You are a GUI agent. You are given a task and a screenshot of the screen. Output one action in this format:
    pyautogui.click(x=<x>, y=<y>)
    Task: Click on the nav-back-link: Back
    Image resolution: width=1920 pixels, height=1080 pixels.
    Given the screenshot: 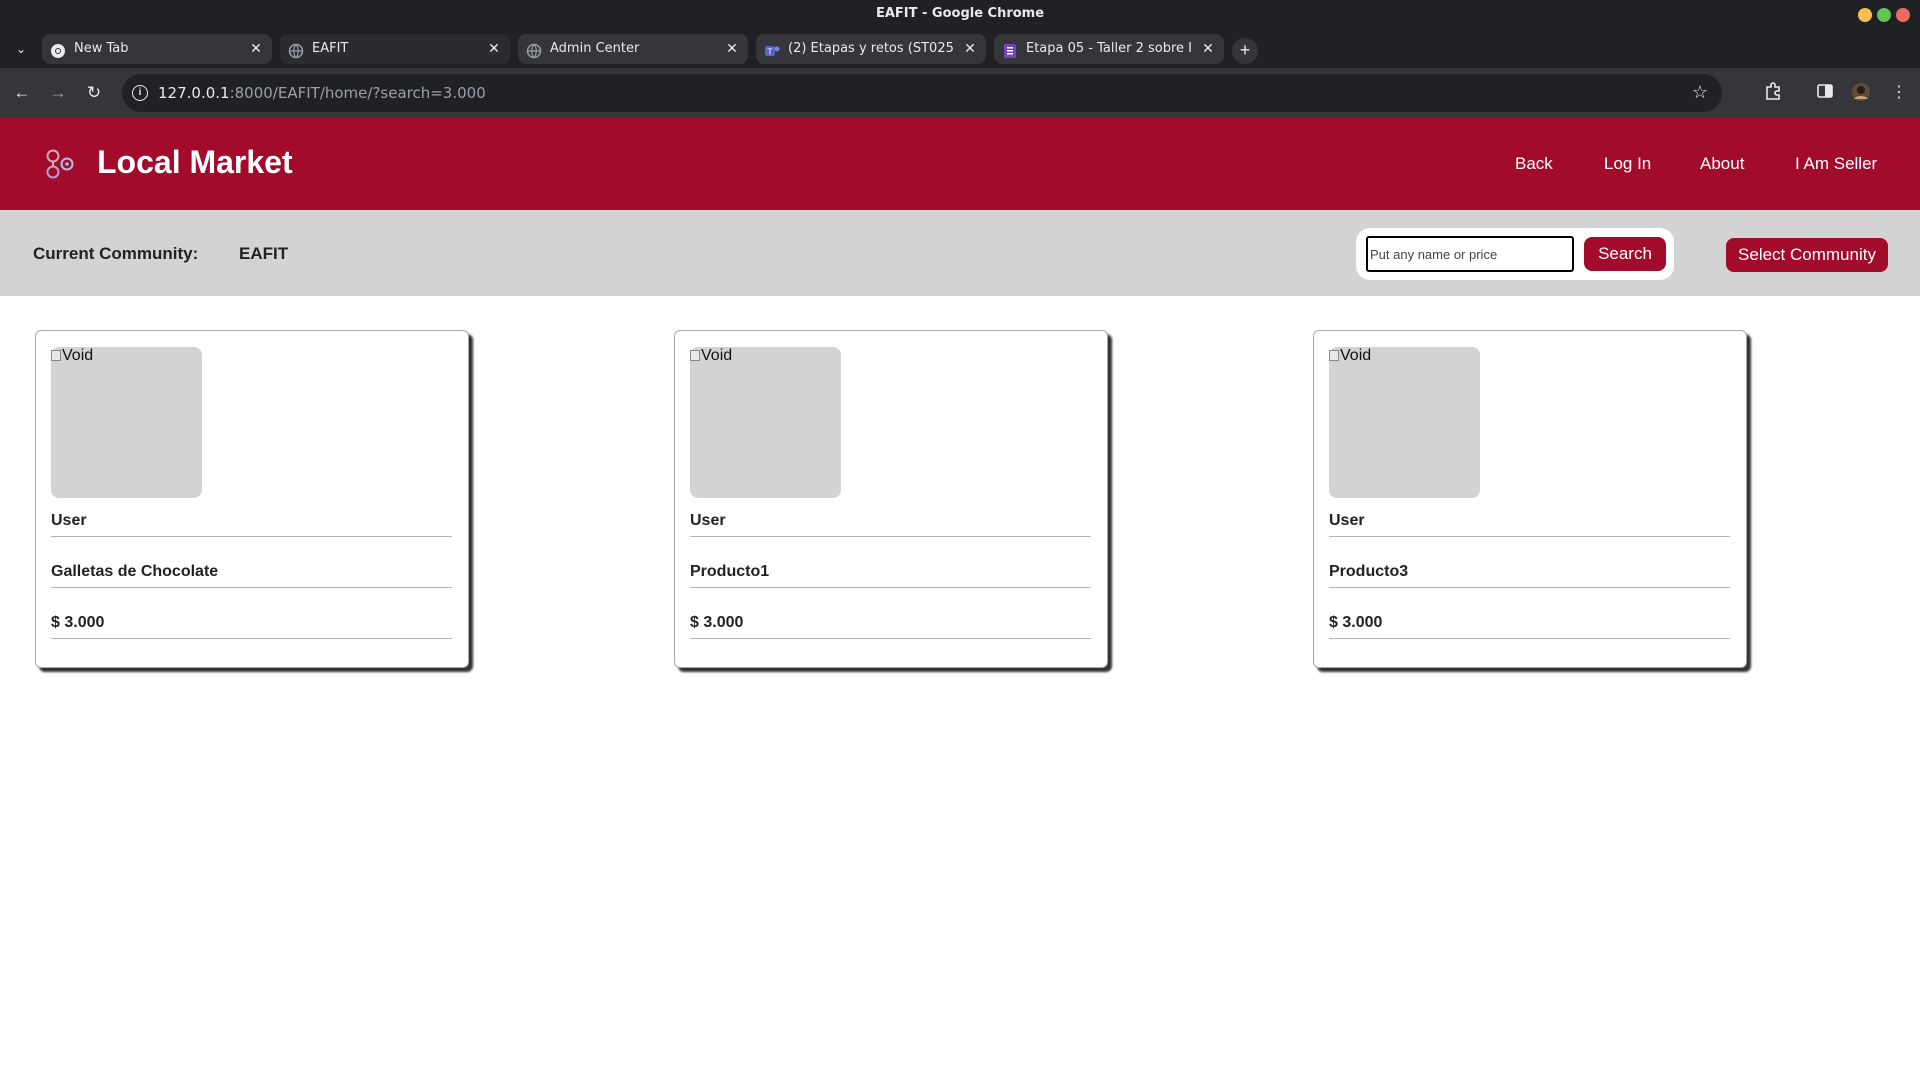 What is the action you would take?
    pyautogui.click(x=1534, y=164)
    